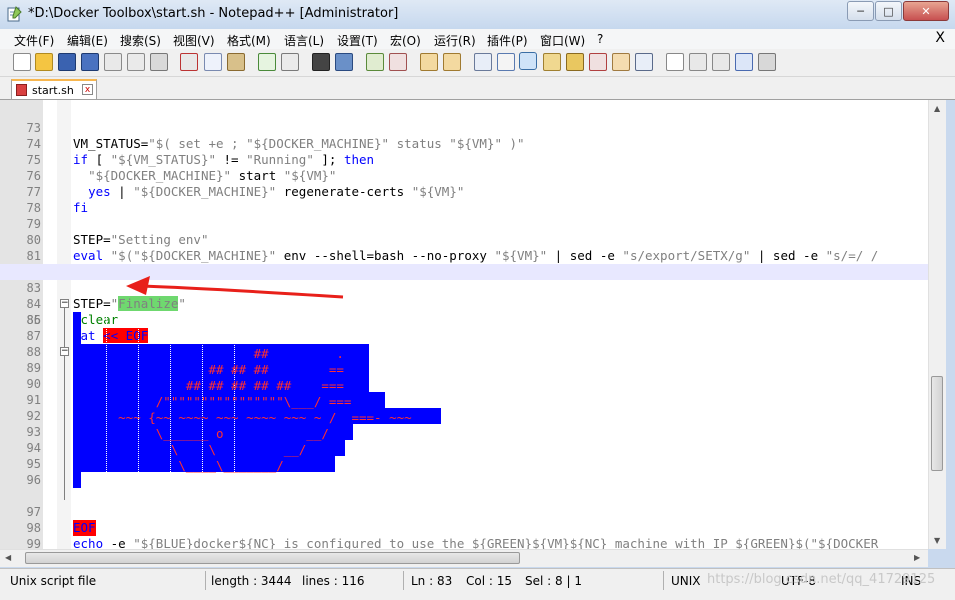 This screenshot has height=600, width=955. What do you see at coordinates (194, 40) in the screenshot?
I see `menu-view: 视图(V)` at bounding box center [194, 40].